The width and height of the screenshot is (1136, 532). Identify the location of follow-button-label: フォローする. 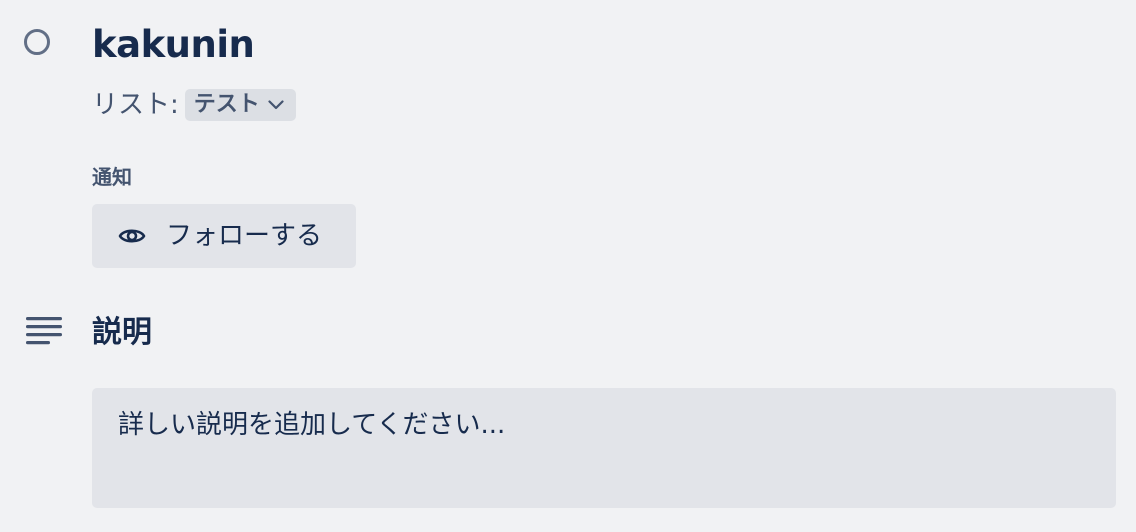
(244, 236).